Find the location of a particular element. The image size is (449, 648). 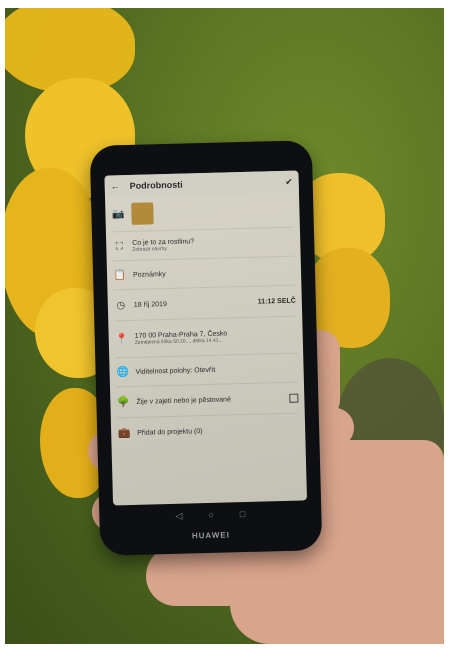

add-to-project-label: Přidat do projektu (0) is located at coordinates (218, 431).